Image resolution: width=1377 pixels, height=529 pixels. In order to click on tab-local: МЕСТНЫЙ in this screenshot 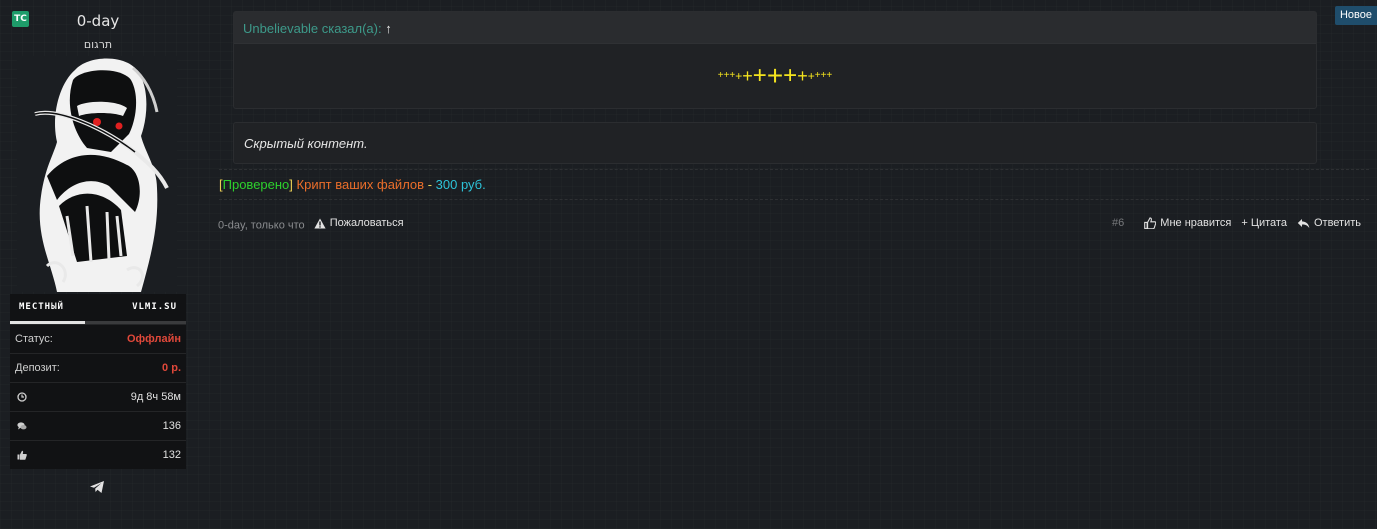, I will do `click(41, 307)`.